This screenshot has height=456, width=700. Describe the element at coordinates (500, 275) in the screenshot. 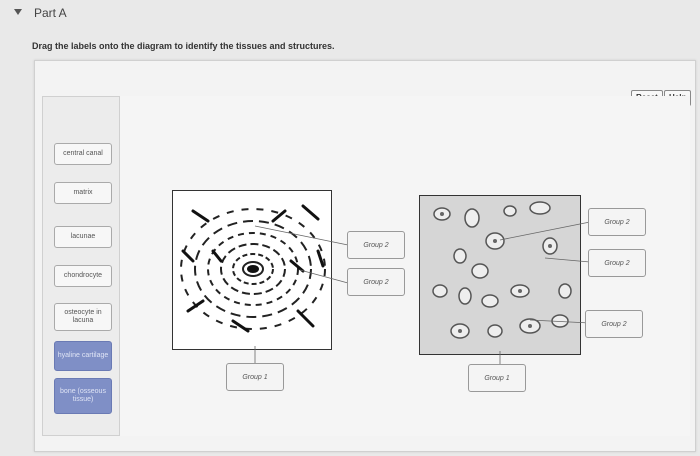

I see `cartilage-micrograph-image` at that location.